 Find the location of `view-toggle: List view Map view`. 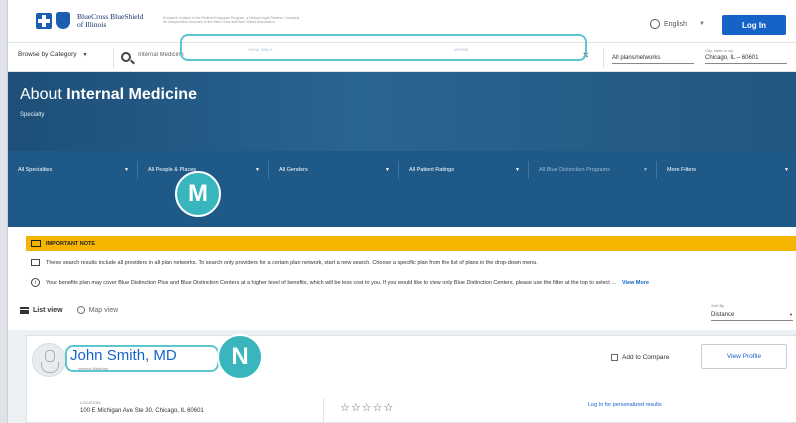

view-toggle: List view Map view is located at coordinates (69, 310).